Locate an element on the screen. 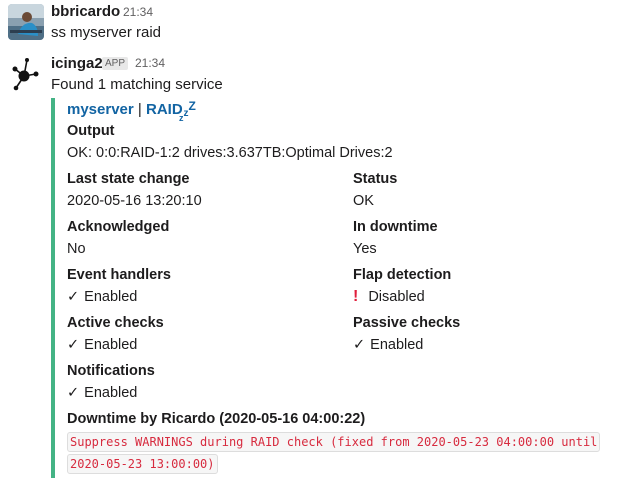 Image resolution: width=625 pixels, height=497 pixels. field-value-acknowledged: No is located at coordinates (76, 249).